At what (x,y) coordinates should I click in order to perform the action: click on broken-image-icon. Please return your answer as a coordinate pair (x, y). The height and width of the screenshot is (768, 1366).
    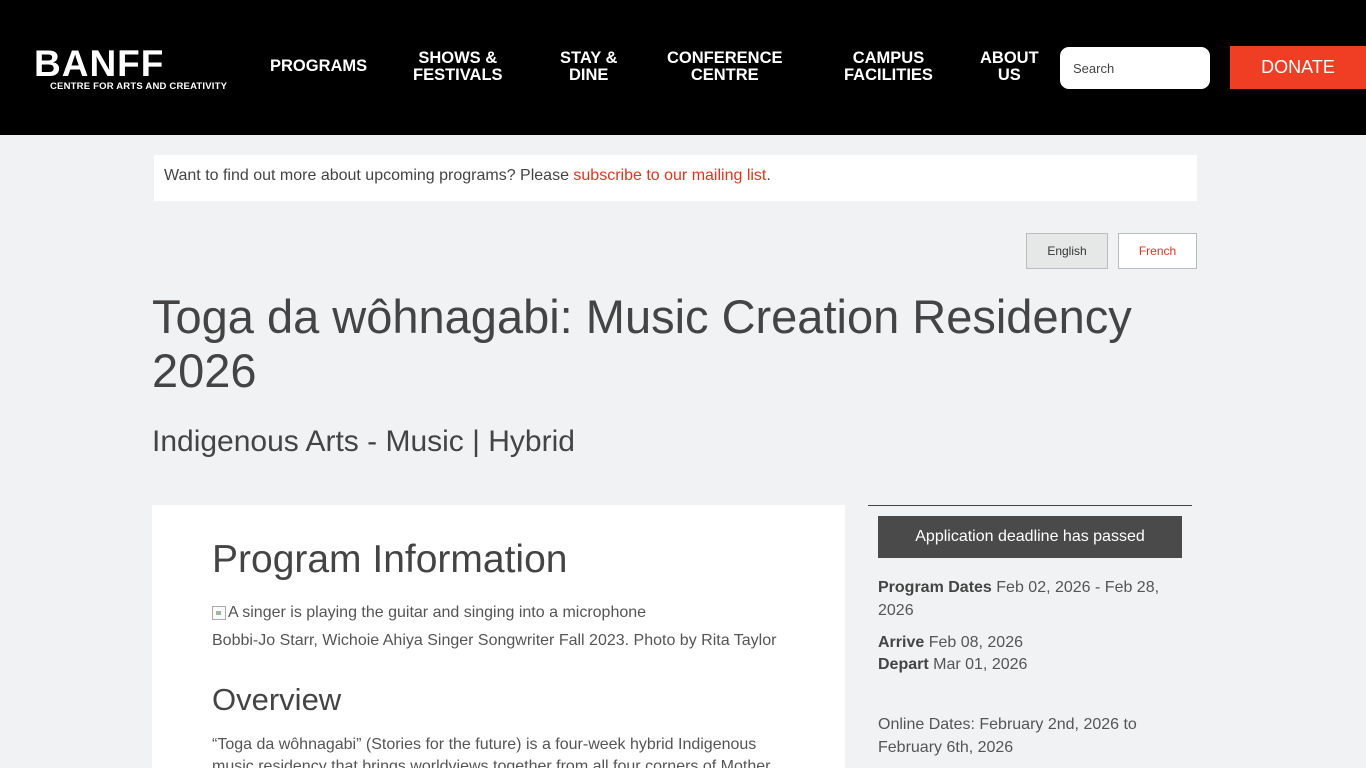
    Looking at the image, I should click on (219, 613).